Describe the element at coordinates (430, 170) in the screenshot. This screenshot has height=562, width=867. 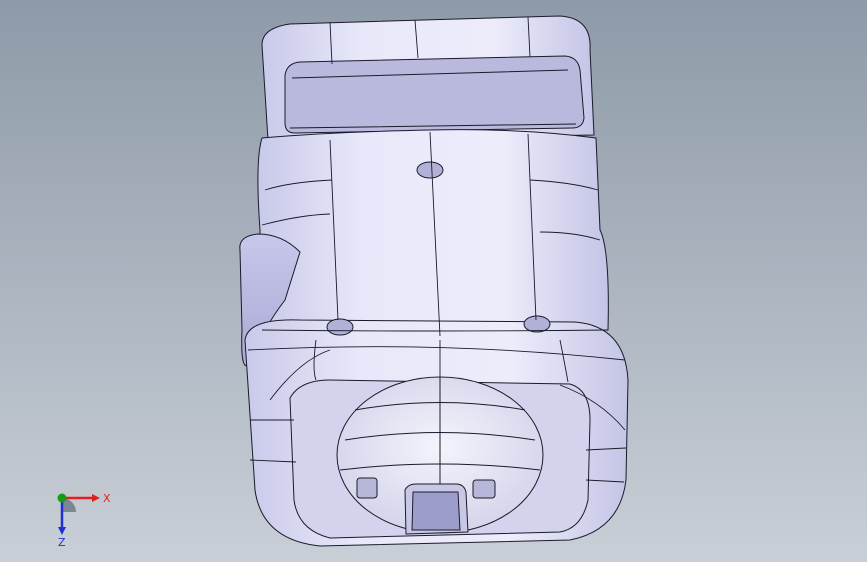
I see `mount-hole-top` at that location.